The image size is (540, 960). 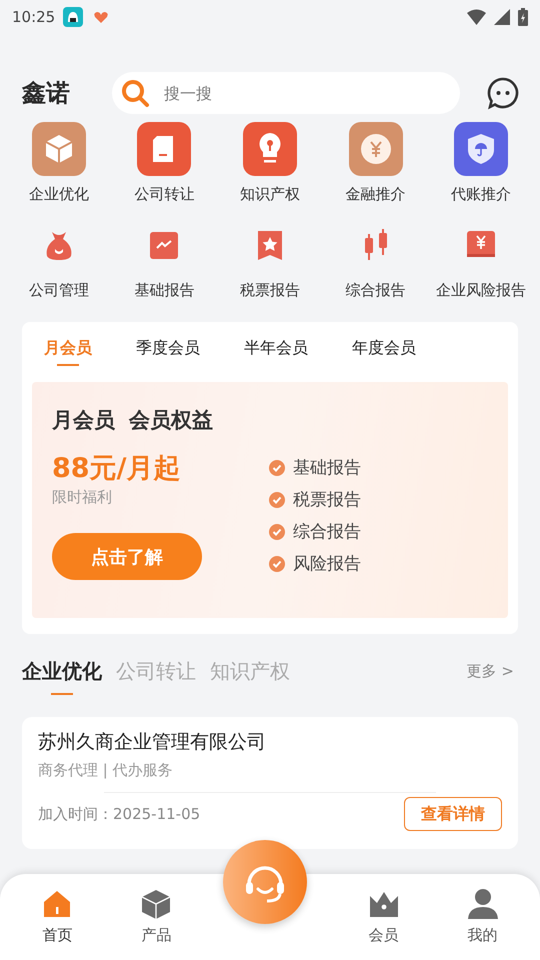 I want to click on plan-note: 限时福利, so click(x=82, y=497).